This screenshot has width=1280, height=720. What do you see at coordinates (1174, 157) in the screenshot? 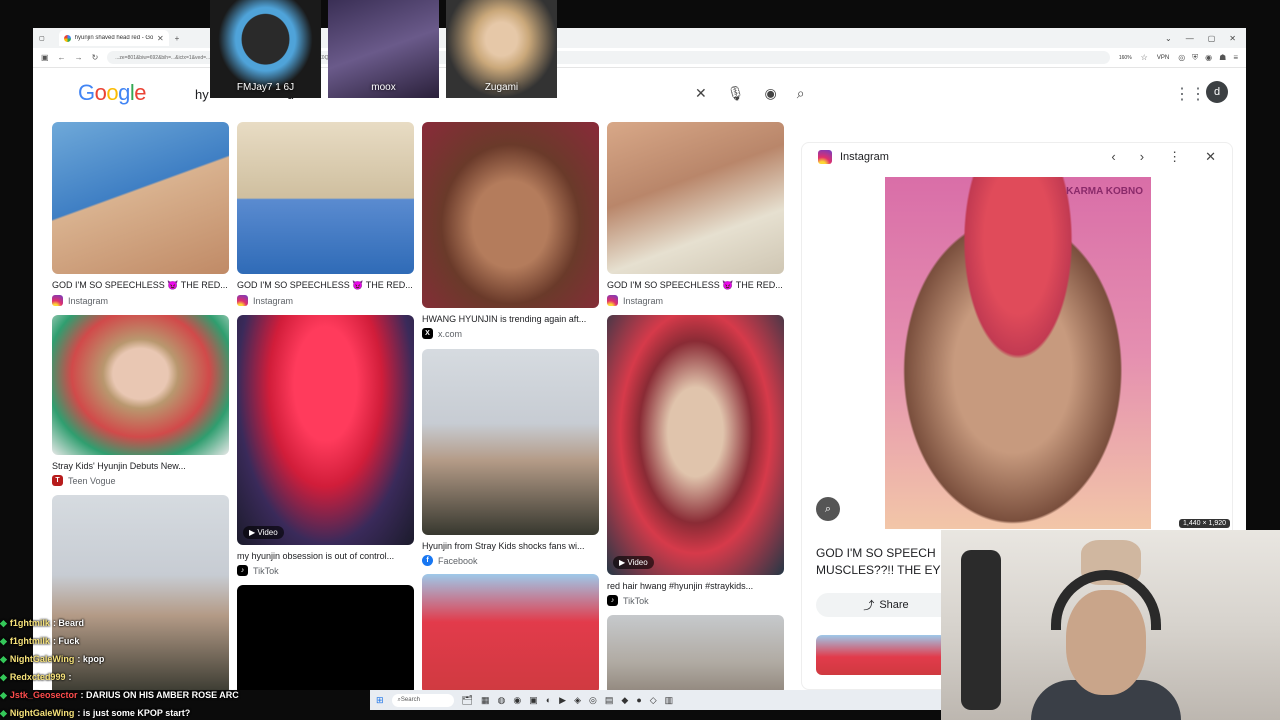
I see `more-options-icon: ⋮` at bounding box center [1174, 157].